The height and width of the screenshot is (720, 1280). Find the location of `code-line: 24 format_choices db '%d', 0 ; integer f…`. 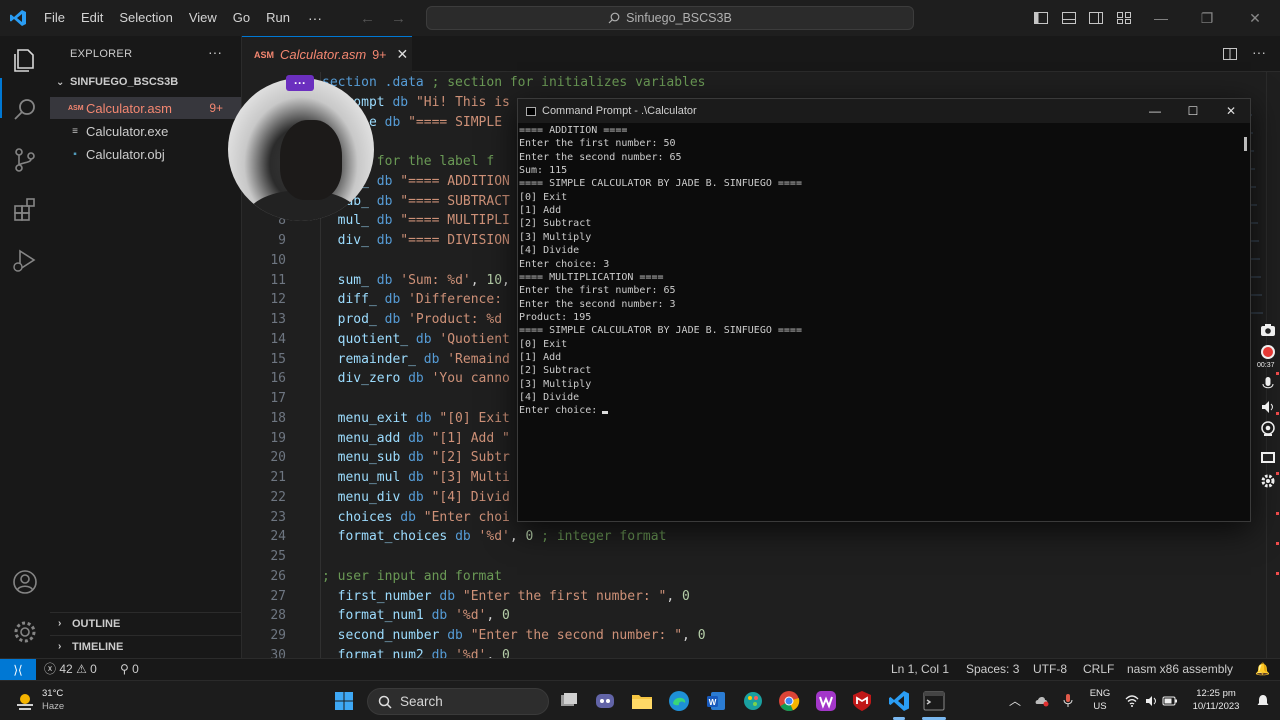

code-line: 24 format_choices db '%d', 0 ; integer f… is located at coordinates (712, 537).